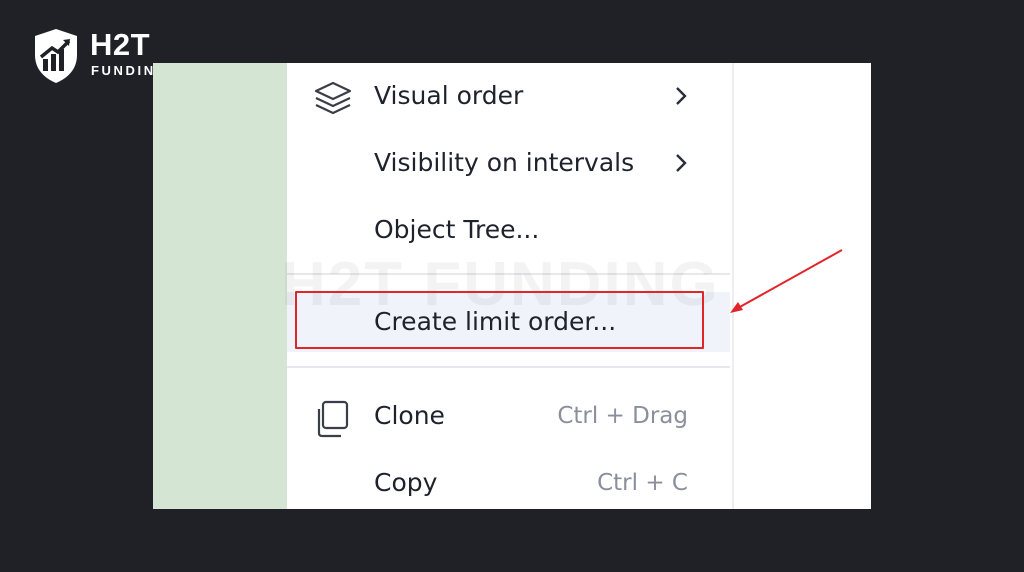 Image resolution: width=1024 pixels, height=572 pixels. I want to click on menu-item-clone: Clone Ctrl + Drag, so click(508, 416).